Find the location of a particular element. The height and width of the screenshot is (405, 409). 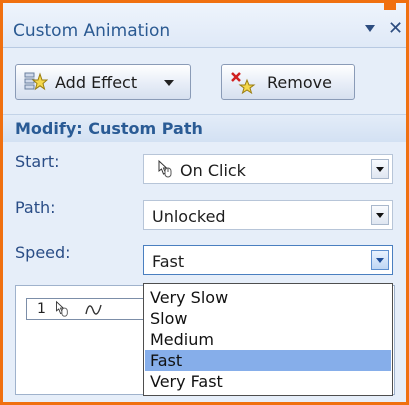

speed-combobox: Fast is located at coordinates (268, 260).